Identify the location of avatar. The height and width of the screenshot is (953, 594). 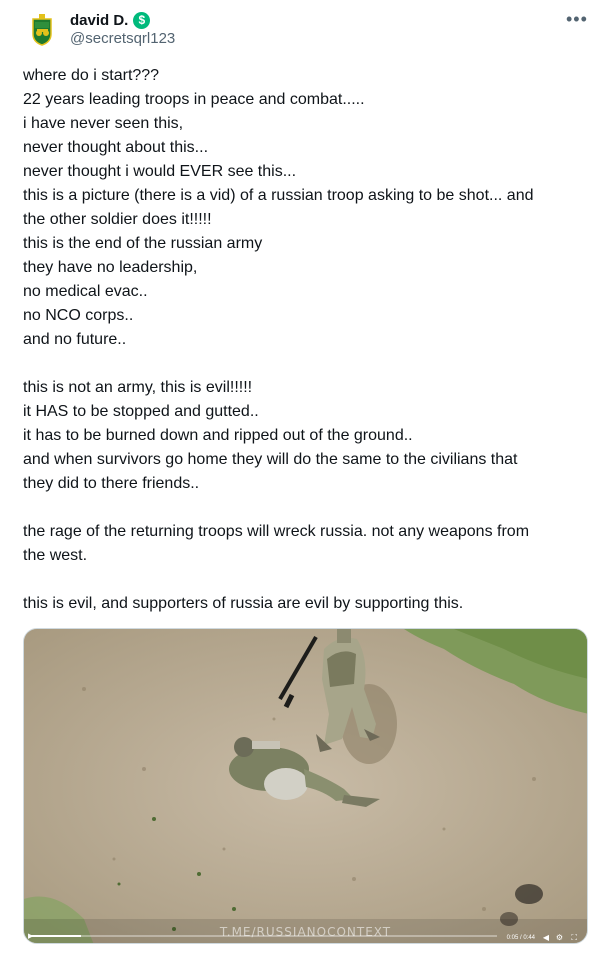
(42, 30).